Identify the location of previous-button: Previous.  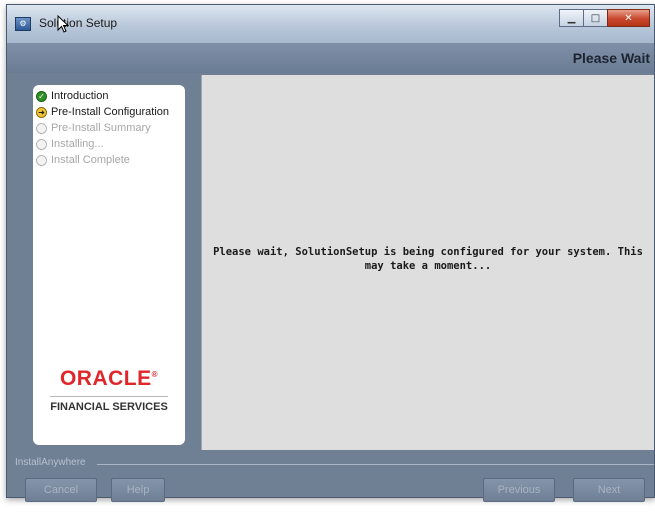
(519, 490).